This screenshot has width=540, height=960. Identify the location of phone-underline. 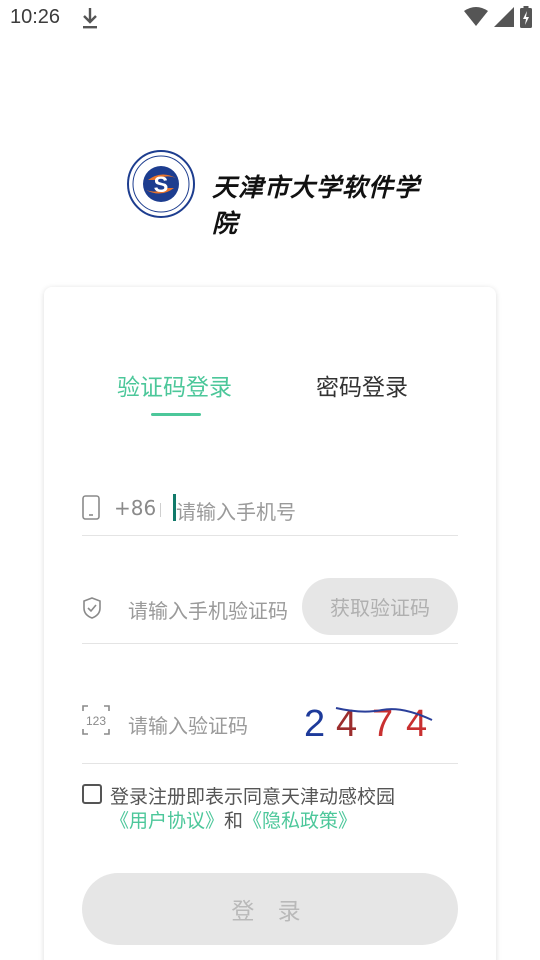
(270, 535).